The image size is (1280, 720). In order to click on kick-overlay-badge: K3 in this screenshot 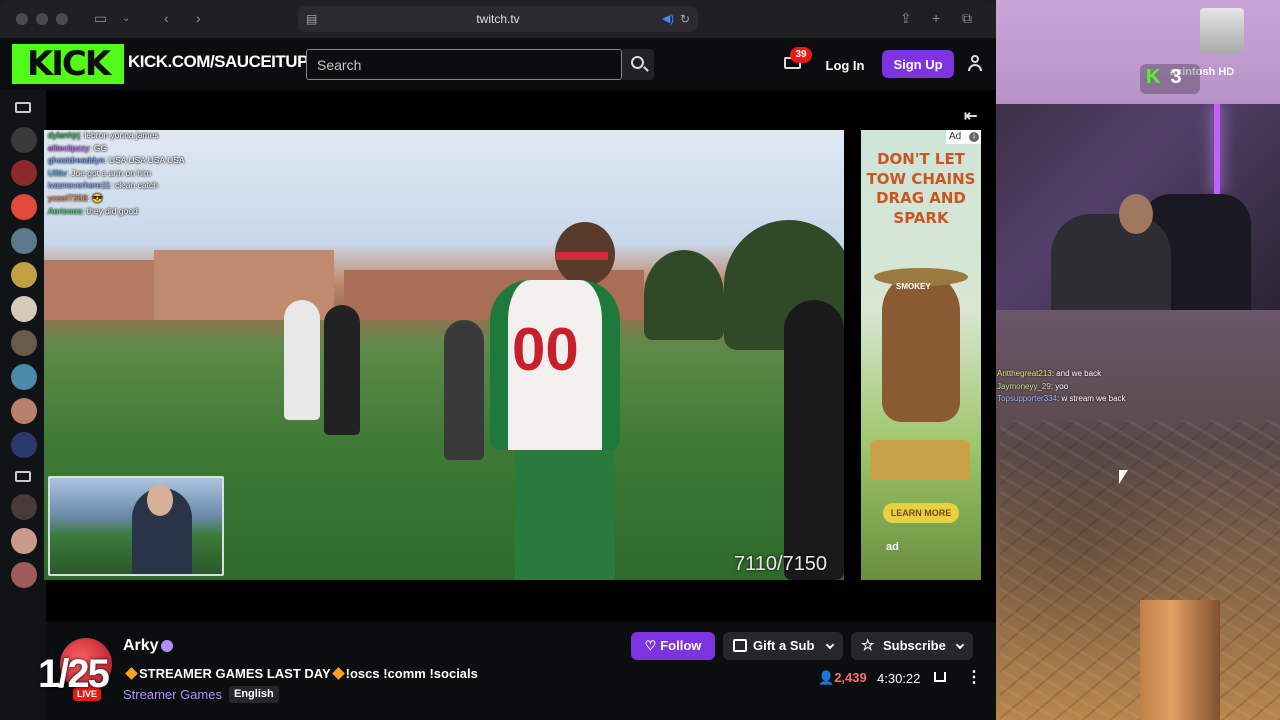, I will do `click(1170, 79)`.